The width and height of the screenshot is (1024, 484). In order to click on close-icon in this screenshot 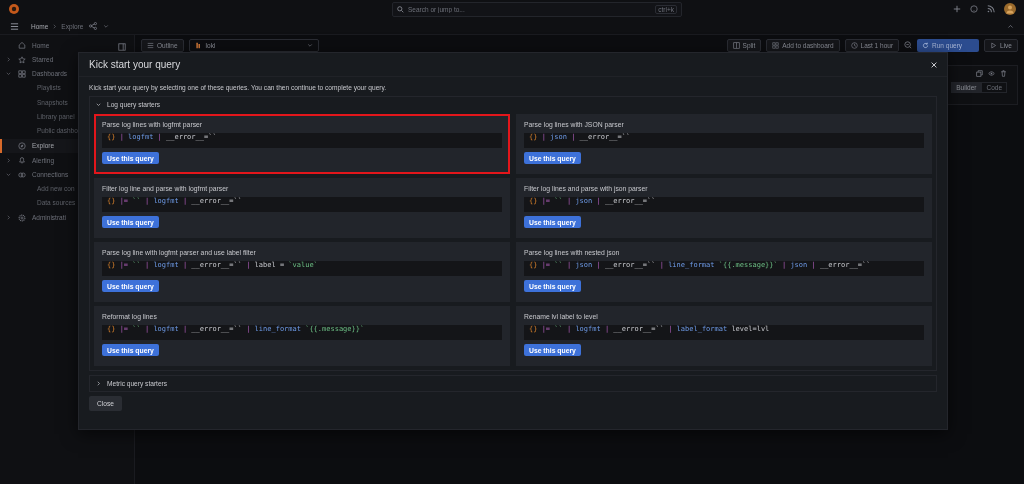, I will do `click(934, 64)`.